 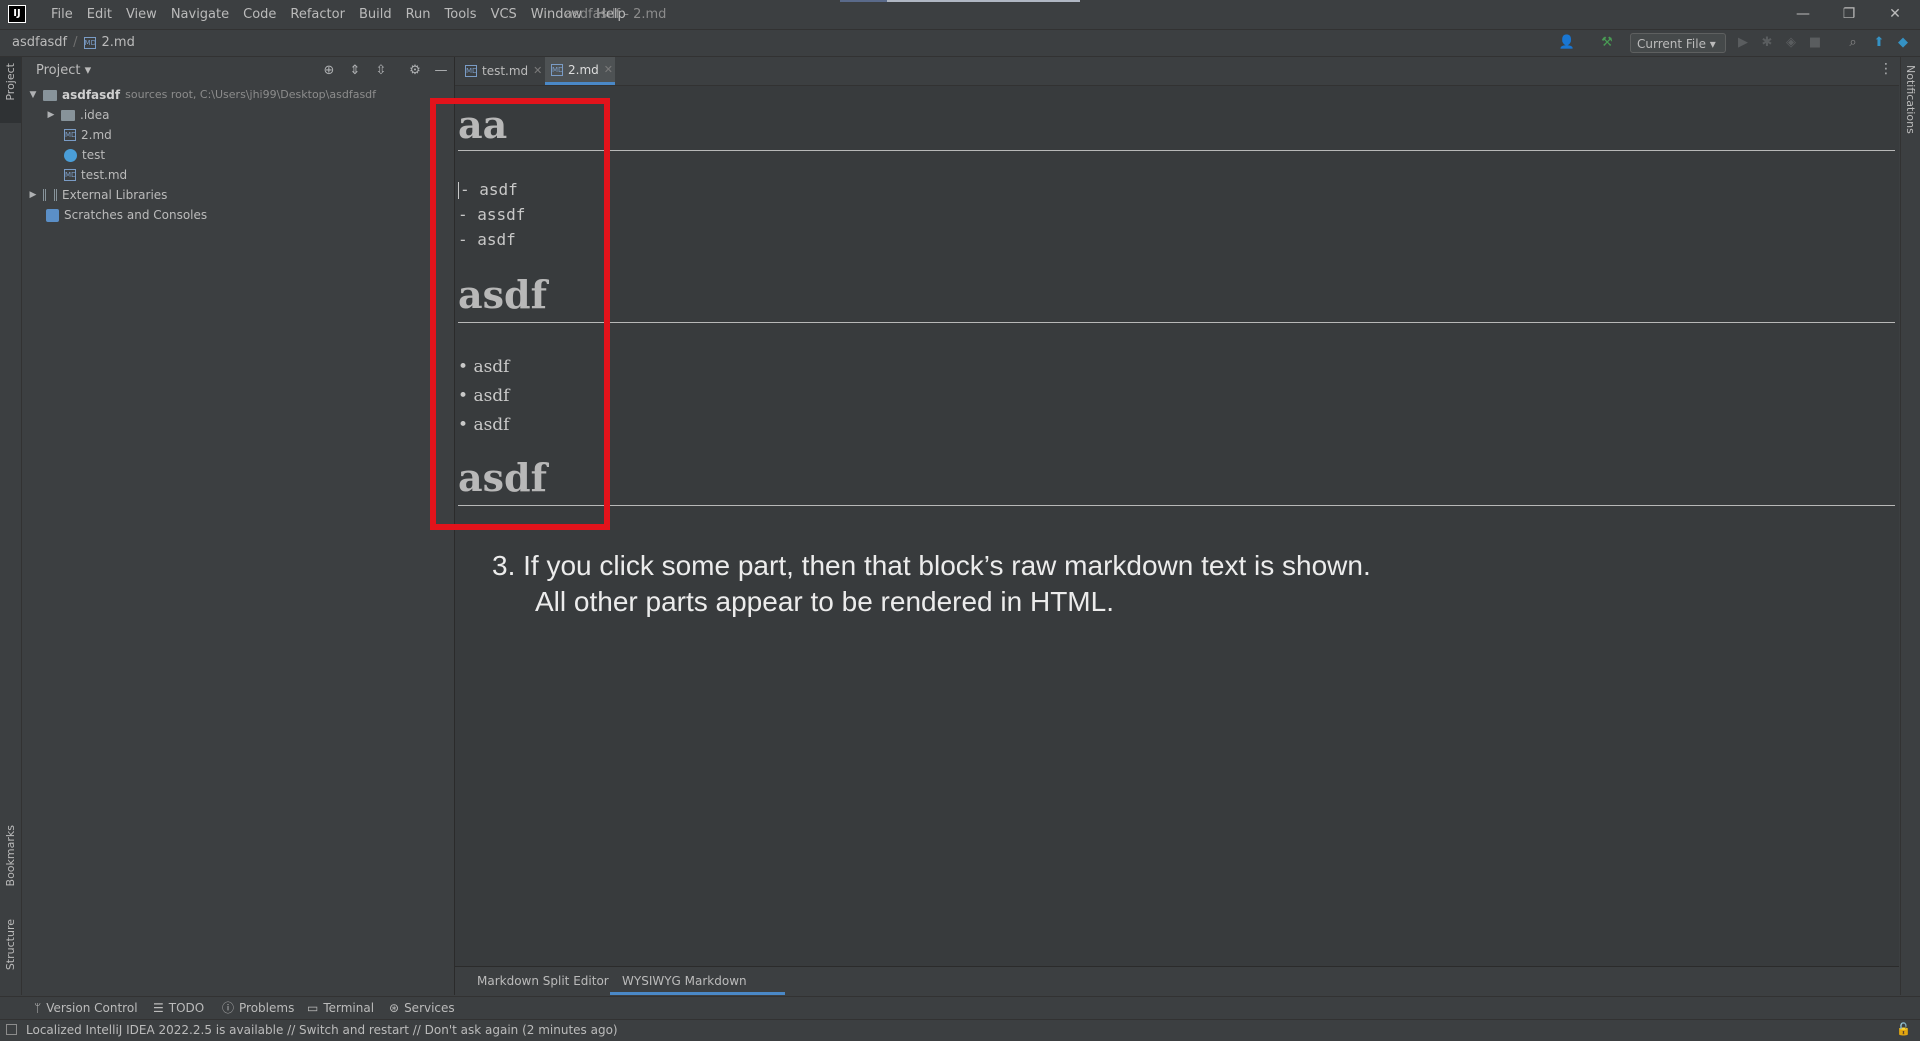 I want to click on tab-markdown-split-editor: Markdown Split Editor, so click(x=543, y=981).